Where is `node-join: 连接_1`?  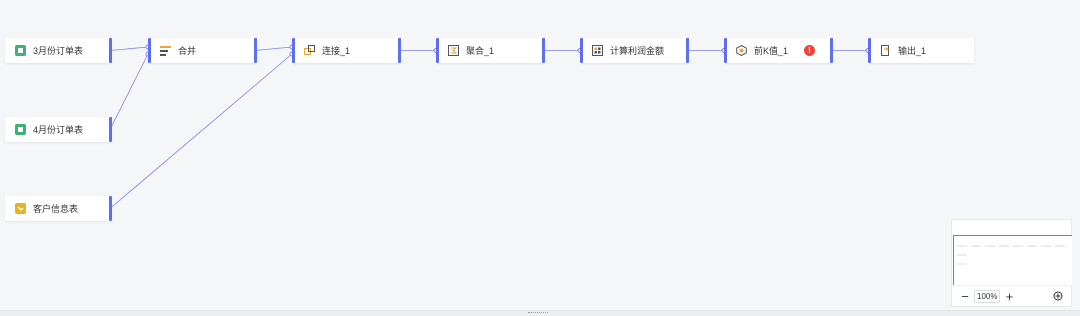
node-join: 连接_1 is located at coordinates (346, 50).